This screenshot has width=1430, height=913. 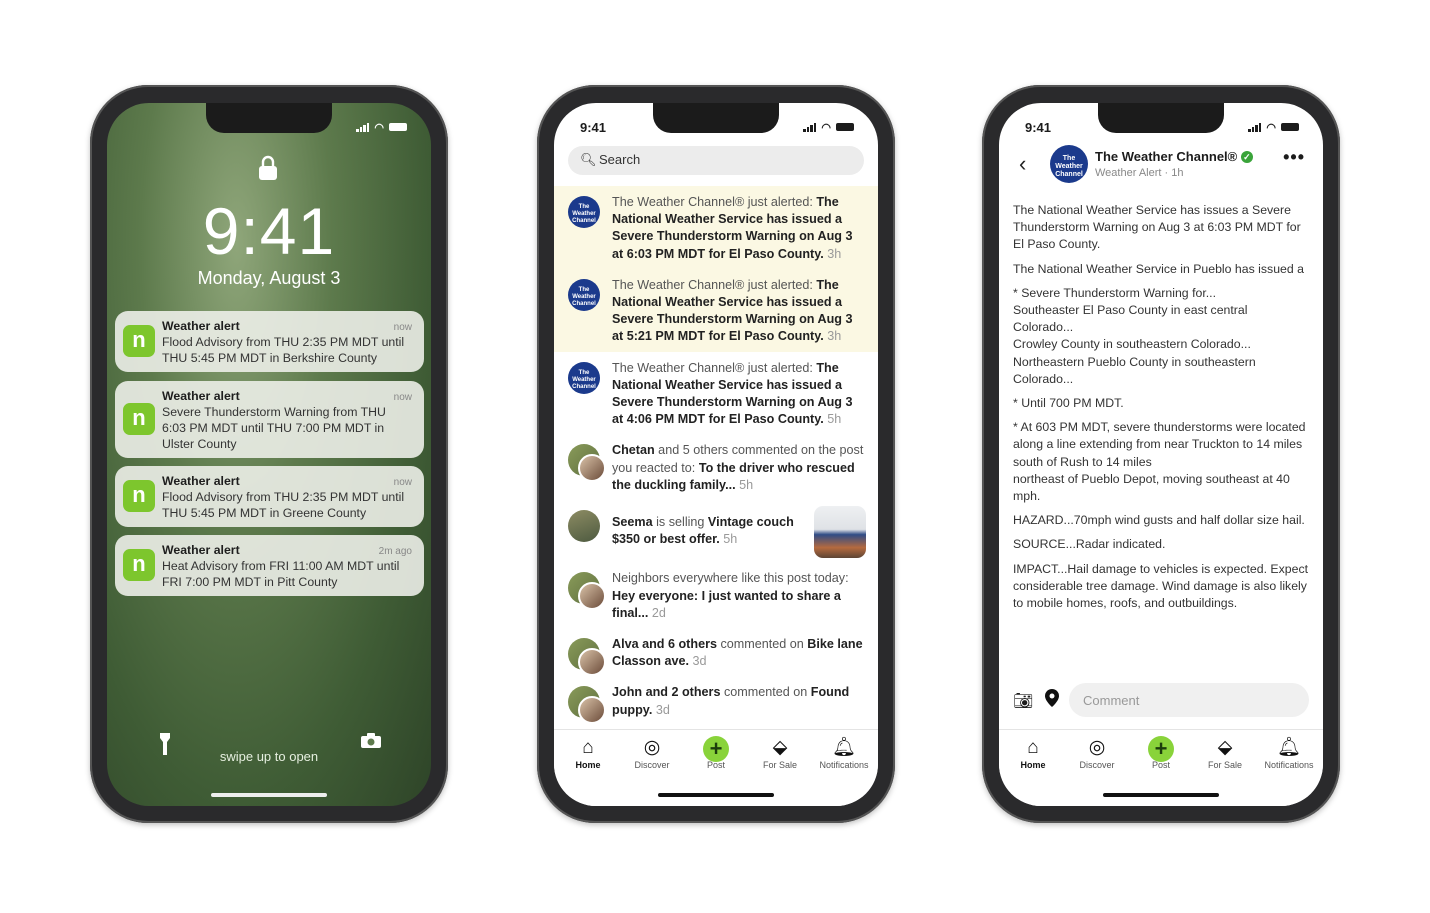 What do you see at coordinates (1139, 173) in the screenshot?
I see `post-subtitle: Weather Alert · 1h` at bounding box center [1139, 173].